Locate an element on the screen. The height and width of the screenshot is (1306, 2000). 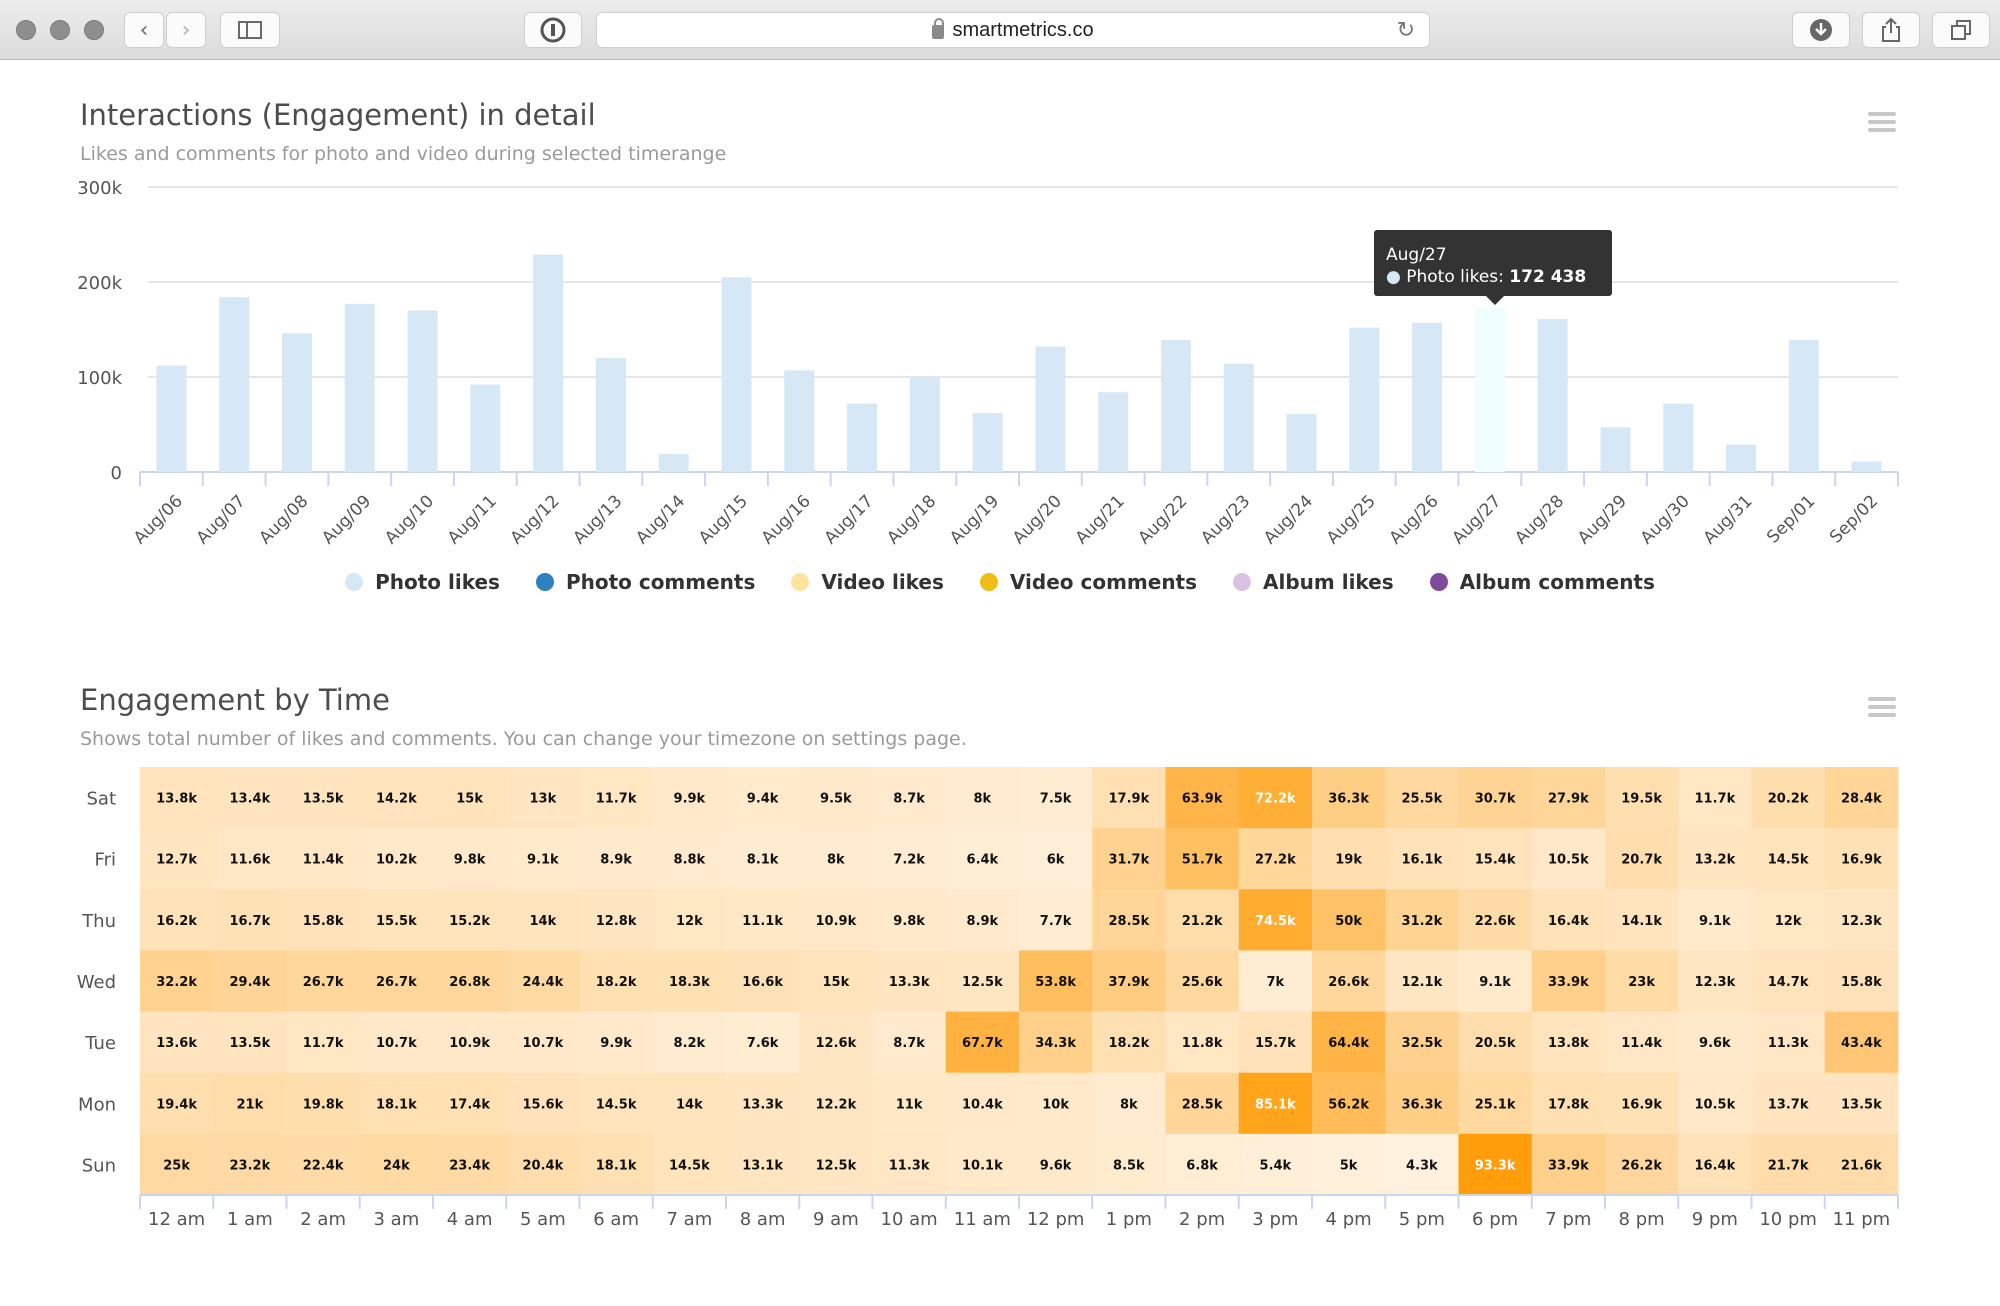
cell-label: 16.9k is located at coordinates (1641, 1104).